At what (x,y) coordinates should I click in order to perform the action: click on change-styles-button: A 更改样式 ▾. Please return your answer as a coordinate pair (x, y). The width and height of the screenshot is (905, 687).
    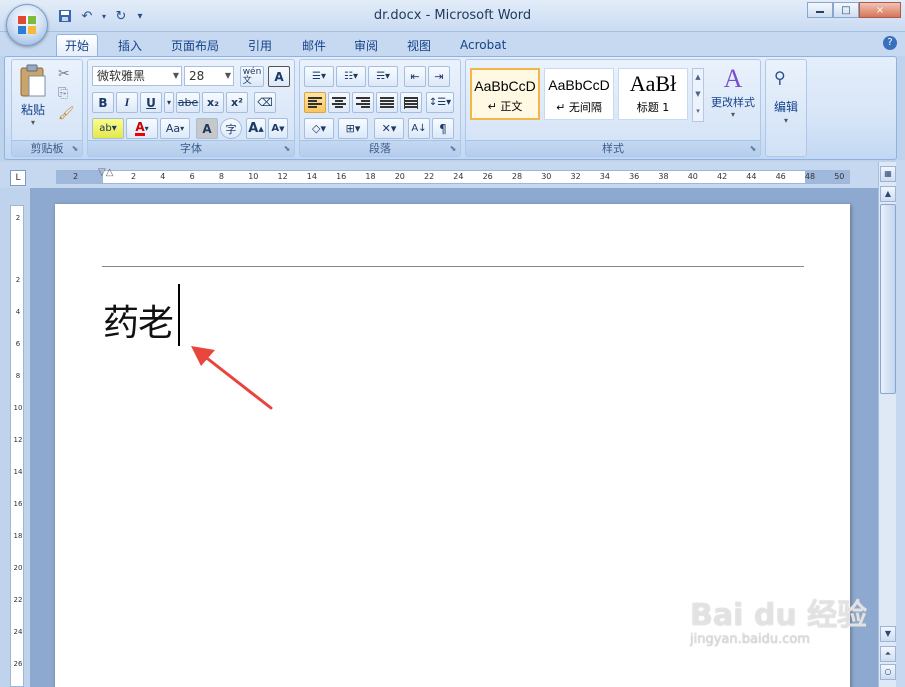
    Looking at the image, I should click on (733, 95).